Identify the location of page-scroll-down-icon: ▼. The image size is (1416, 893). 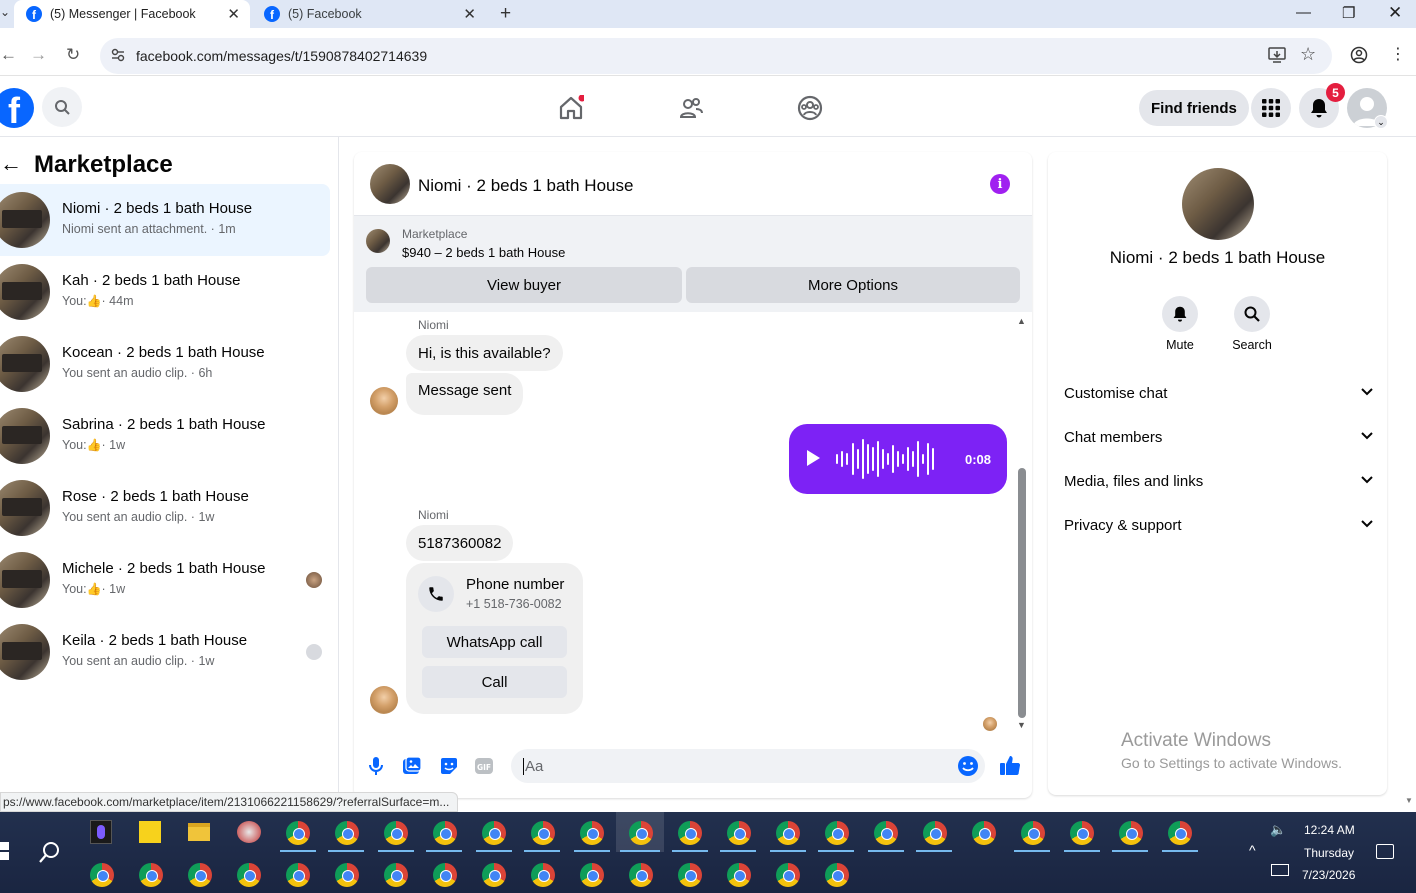
(1409, 800).